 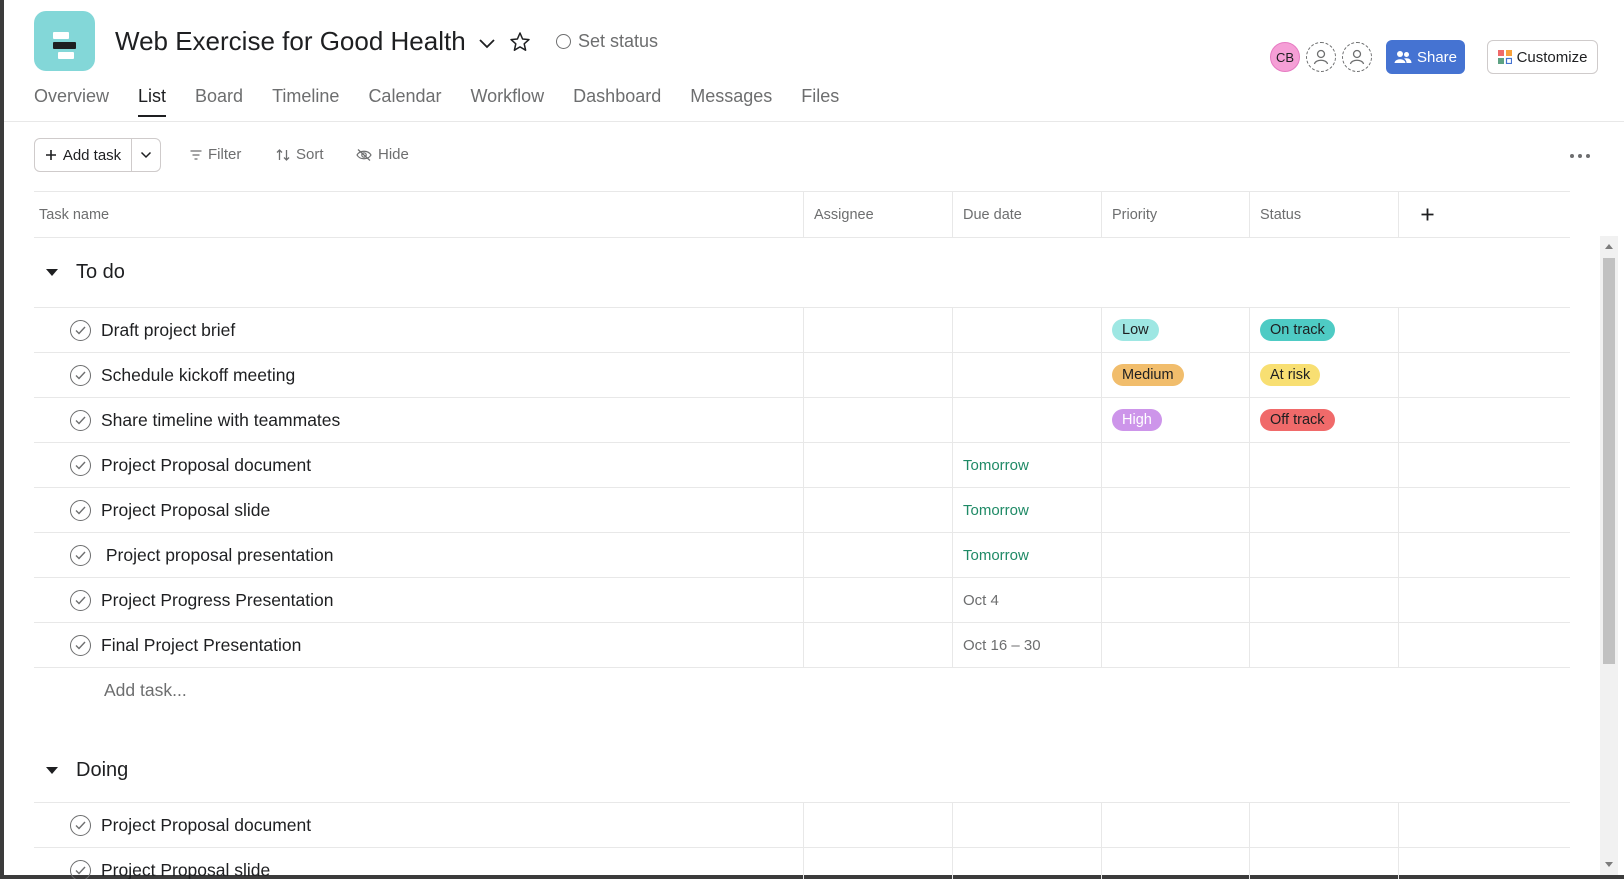 I want to click on more-options-icon, so click(x=1580, y=156).